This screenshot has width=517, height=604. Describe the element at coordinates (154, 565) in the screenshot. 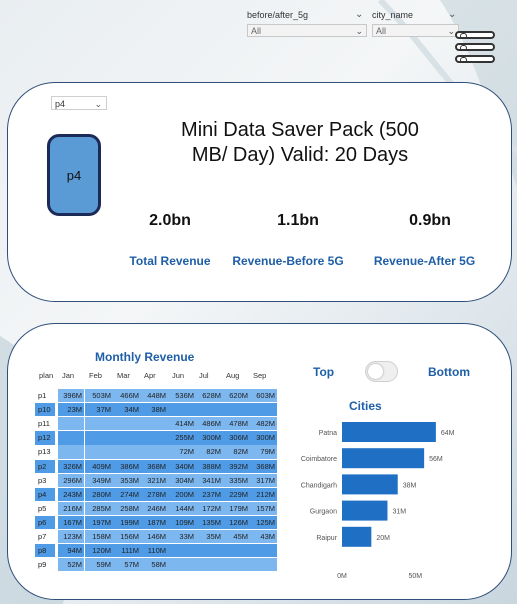

I see `matrix-value-cell: 58M` at that location.